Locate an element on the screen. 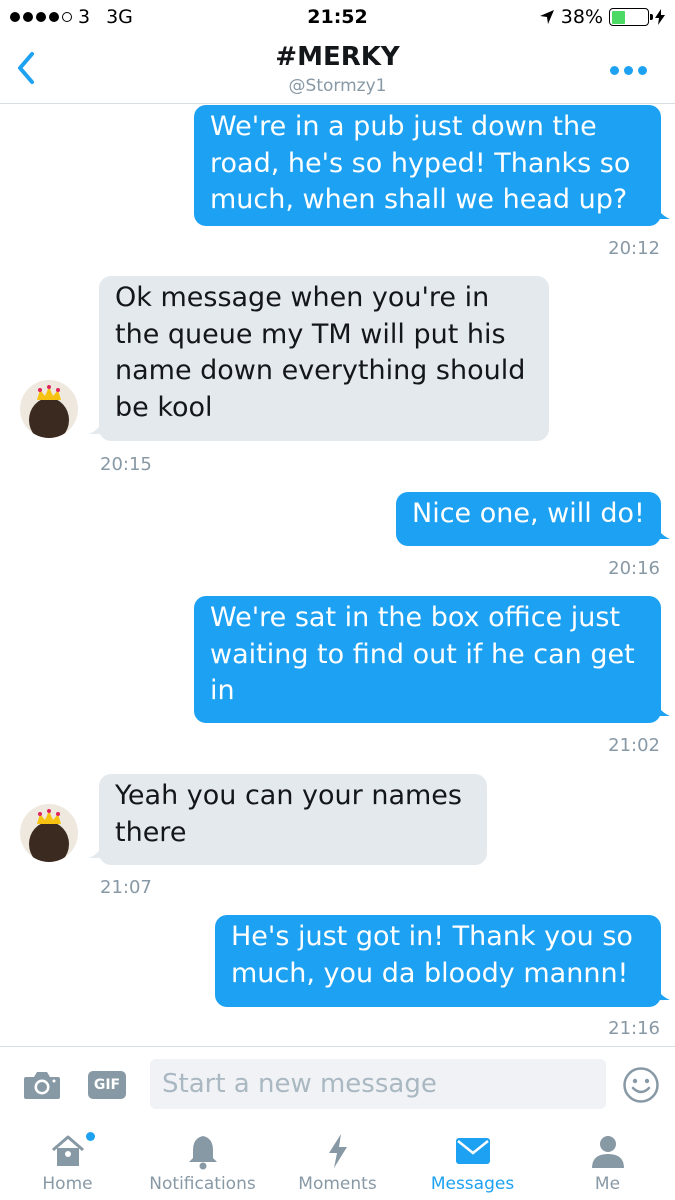  emoji-button is located at coordinates (641, 1085).